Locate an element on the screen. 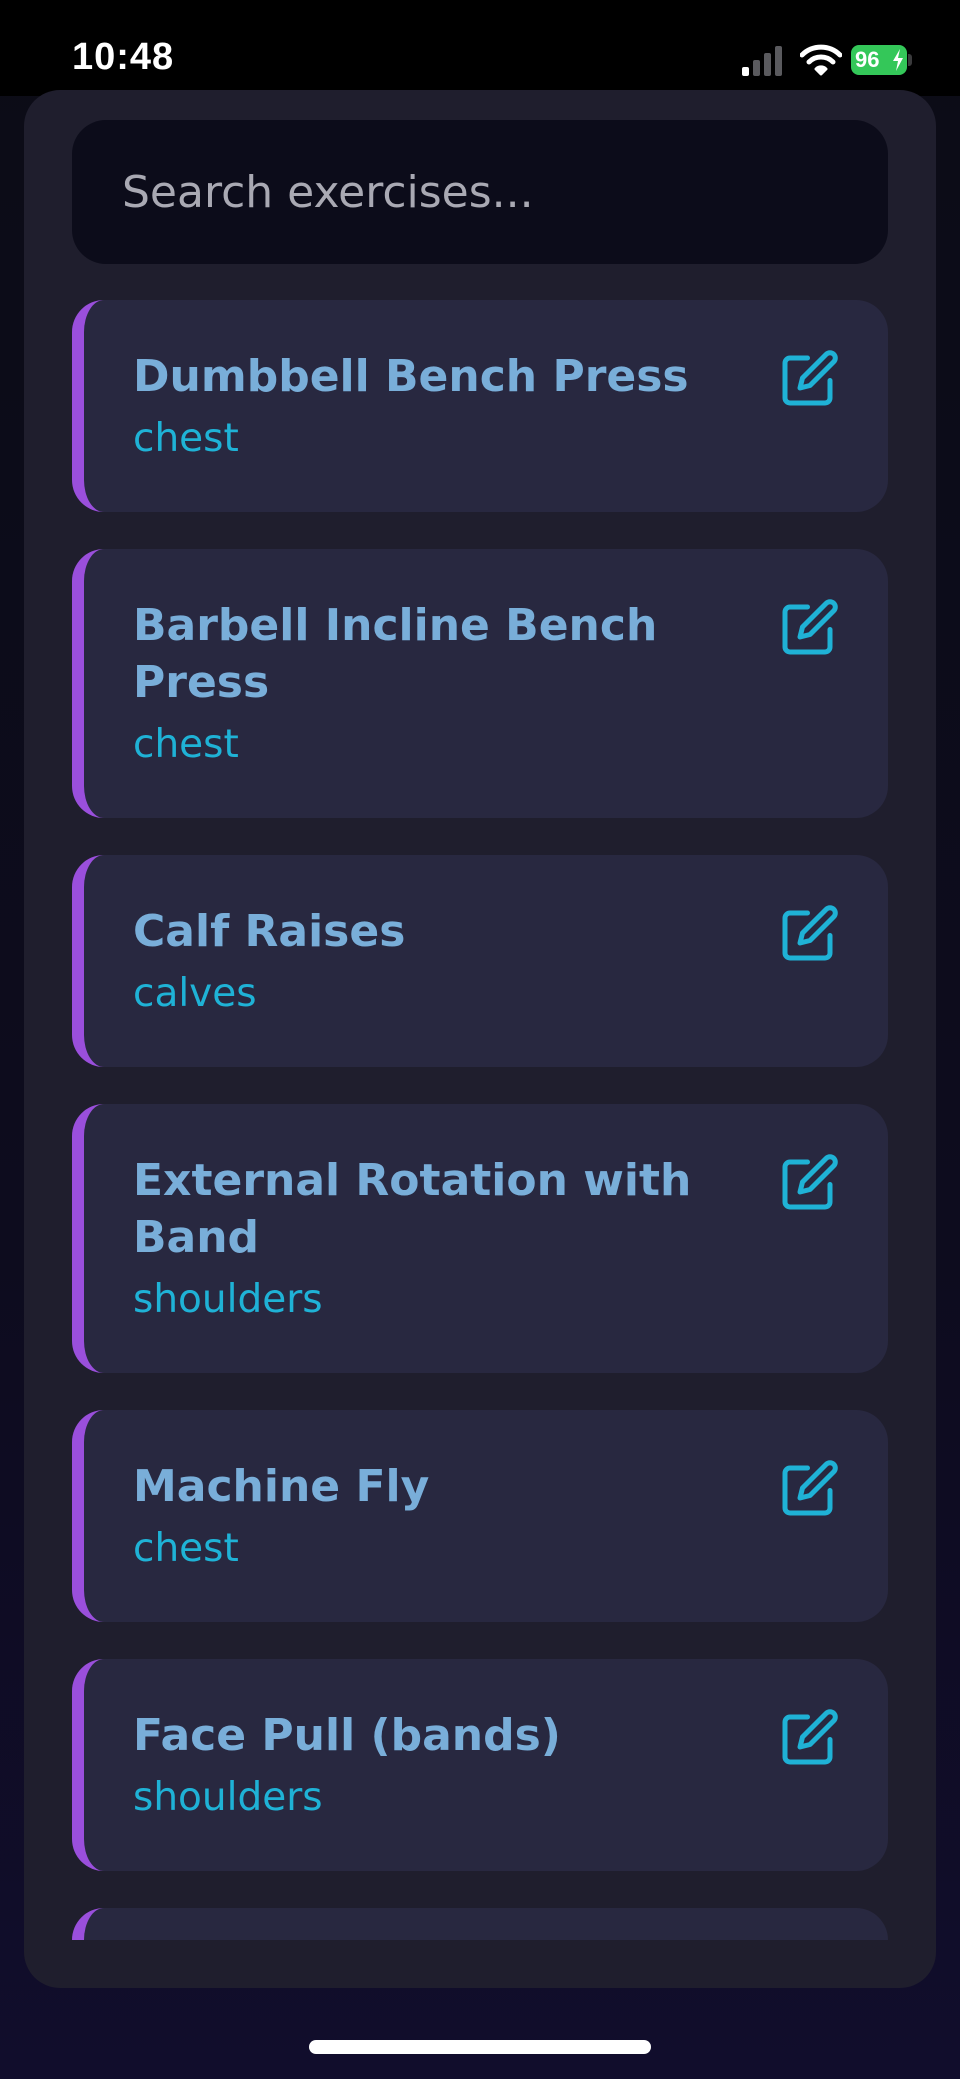 Image resolution: width=960 pixels, height=2079 pixels. search-input is located at coordinates (480, 192).